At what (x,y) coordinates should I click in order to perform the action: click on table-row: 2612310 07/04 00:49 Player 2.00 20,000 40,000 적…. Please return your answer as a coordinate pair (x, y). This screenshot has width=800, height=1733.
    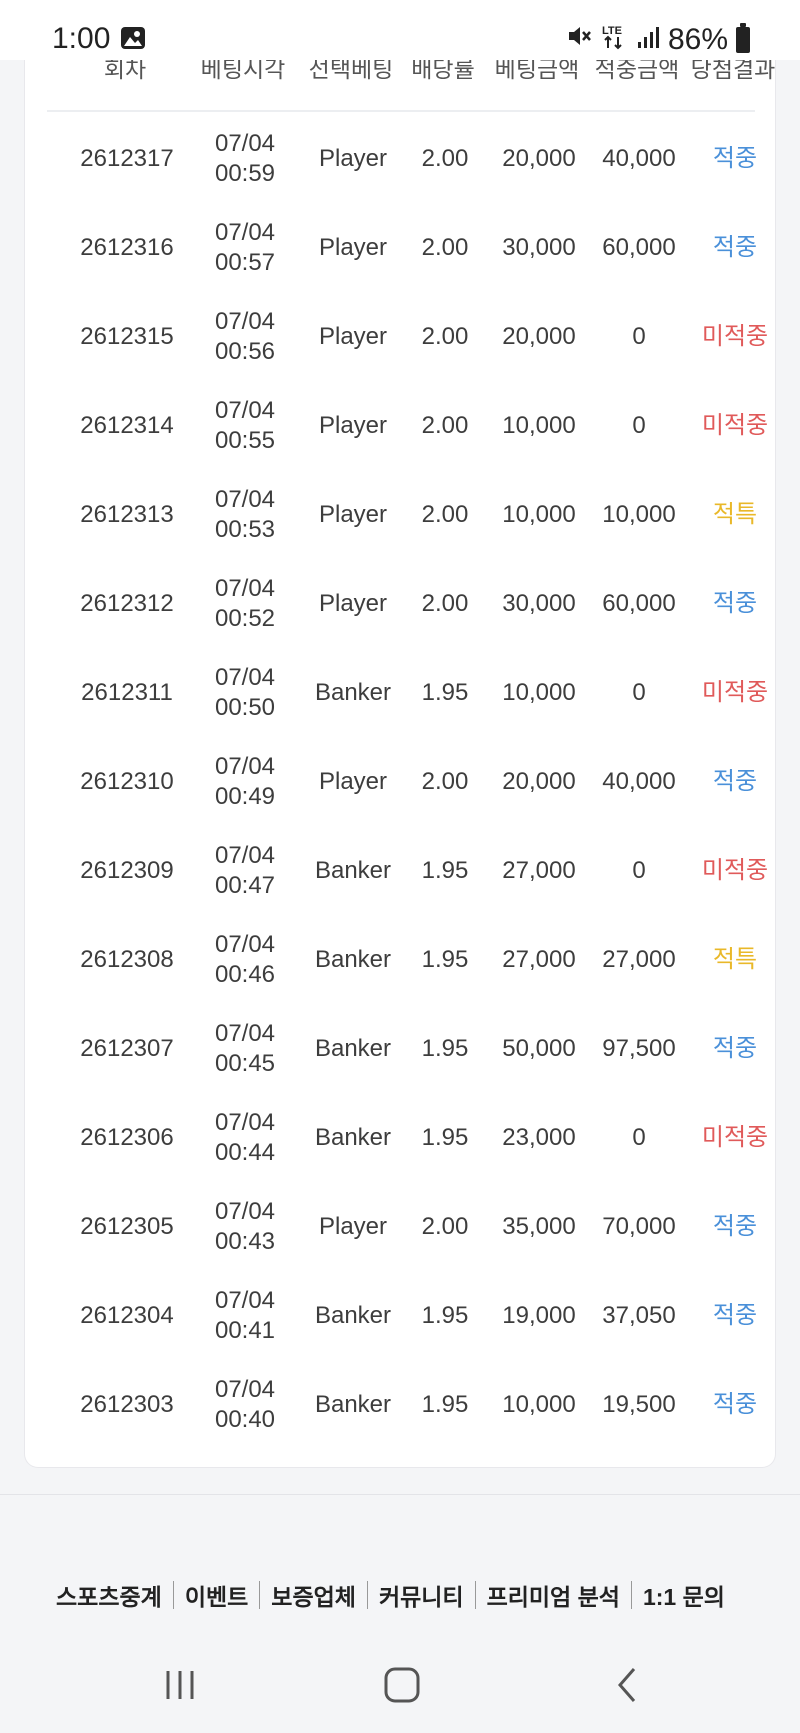
    Looking at the image, I should click on (401, 781).